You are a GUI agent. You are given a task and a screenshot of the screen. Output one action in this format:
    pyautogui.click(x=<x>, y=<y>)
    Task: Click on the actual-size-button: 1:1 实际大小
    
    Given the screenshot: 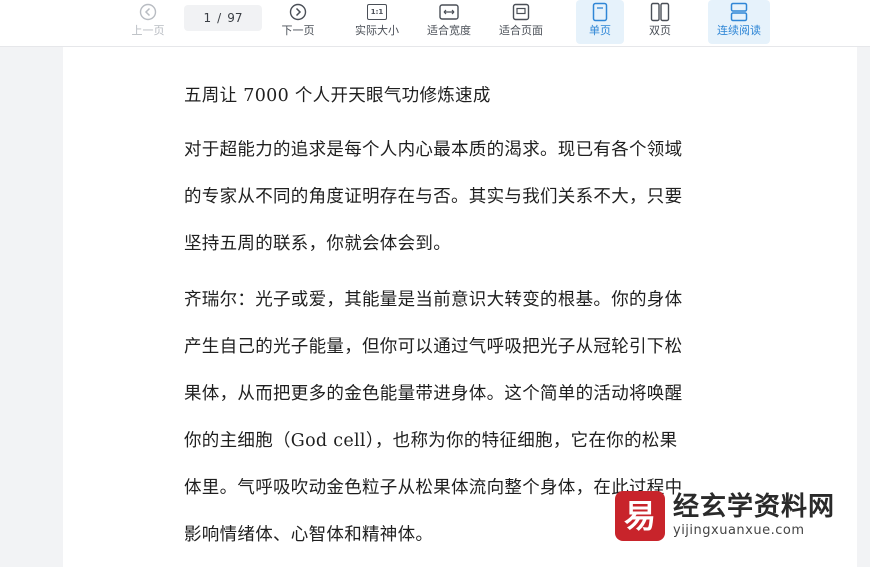 What is the action you would take?
    pyautogui.click(x=377, y=22)
    